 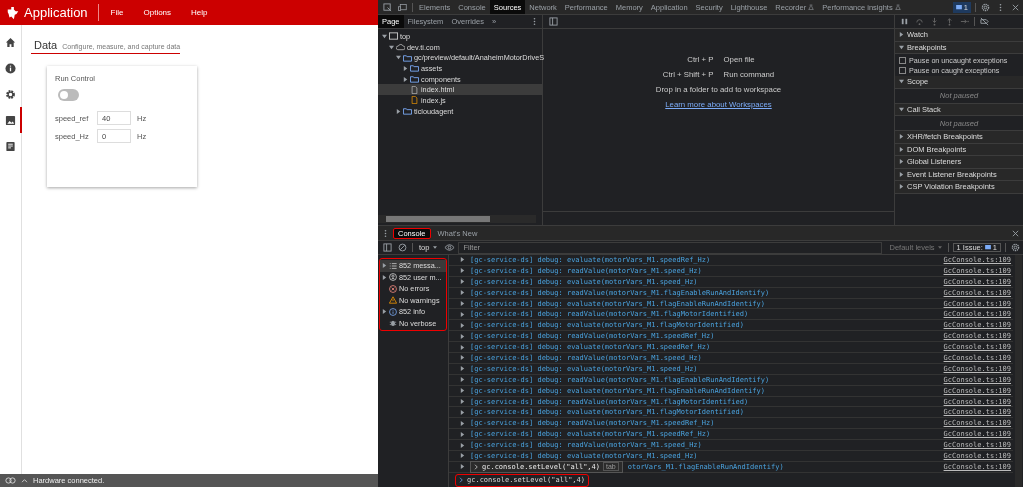 I want to click on step-icon, so click(x=964, y=21).